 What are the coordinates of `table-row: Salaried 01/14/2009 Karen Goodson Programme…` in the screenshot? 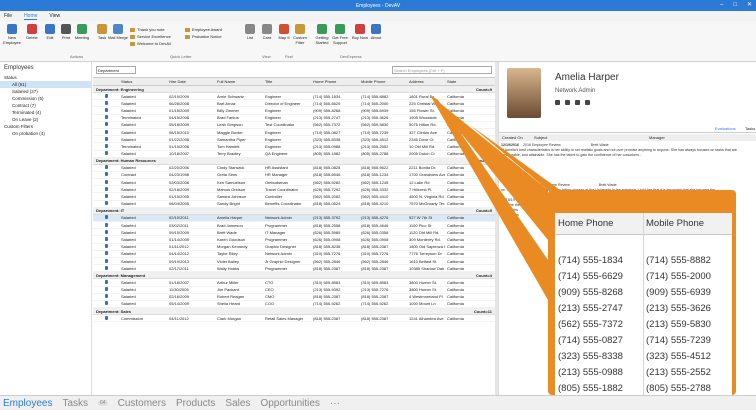 It's located at (294, 240).